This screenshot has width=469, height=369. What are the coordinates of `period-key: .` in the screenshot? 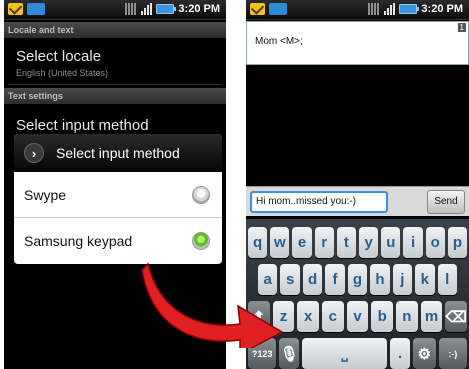 It's located at (400, 353).